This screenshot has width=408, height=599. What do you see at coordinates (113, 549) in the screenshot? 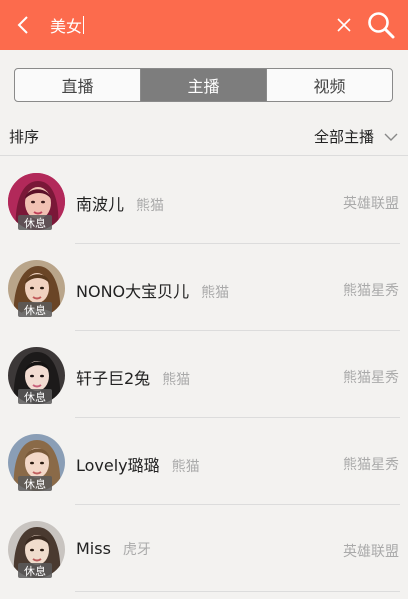
I see `streamer-name: Miss 虎牙` at bounding box center [113, 549].